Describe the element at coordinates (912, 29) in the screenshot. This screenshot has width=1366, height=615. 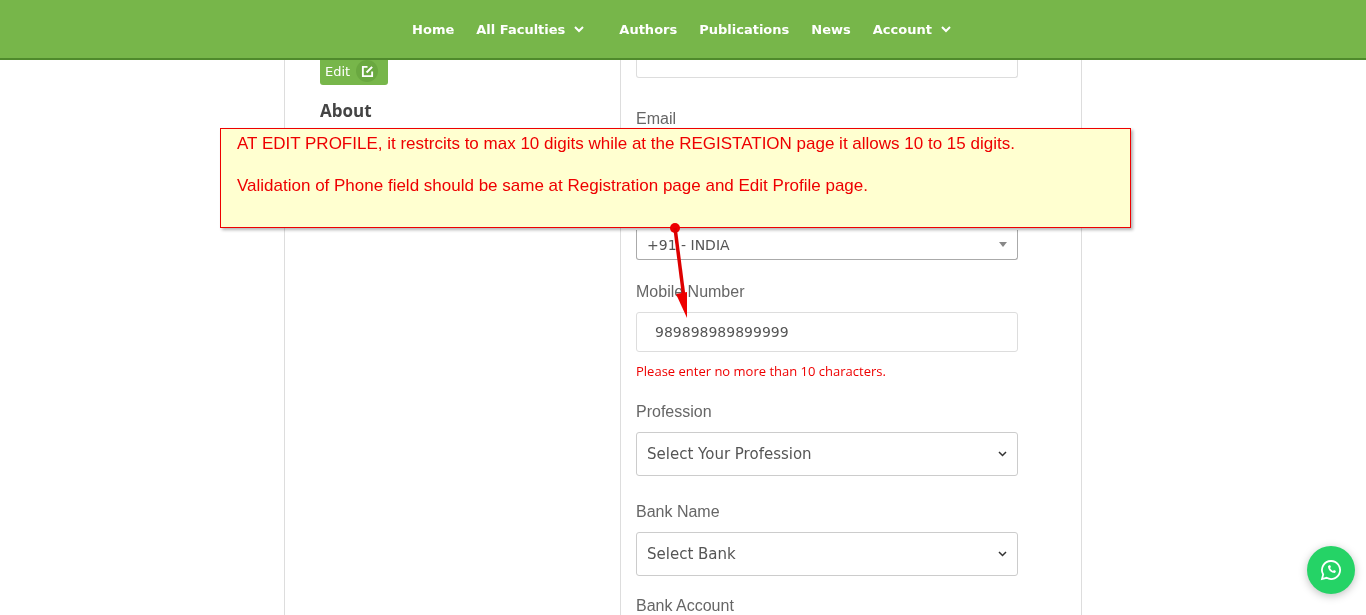
I see `nav-link: Account` at that location.